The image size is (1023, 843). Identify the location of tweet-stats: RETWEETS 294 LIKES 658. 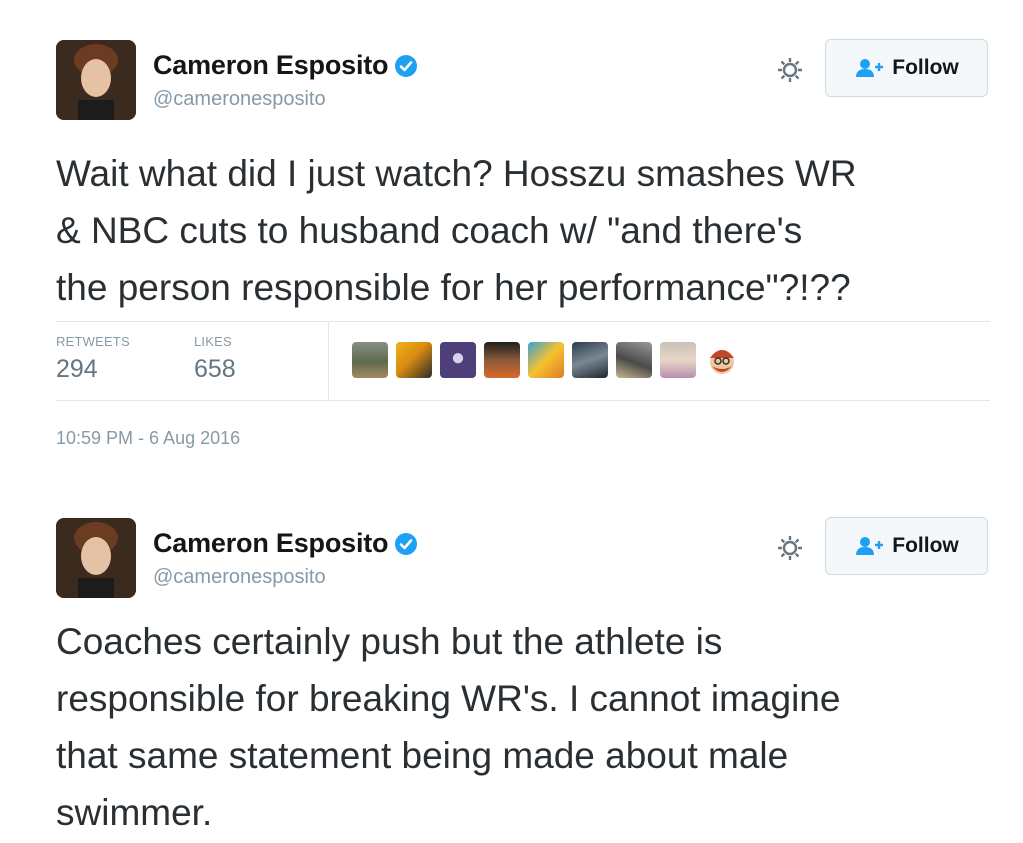
(523, 361).